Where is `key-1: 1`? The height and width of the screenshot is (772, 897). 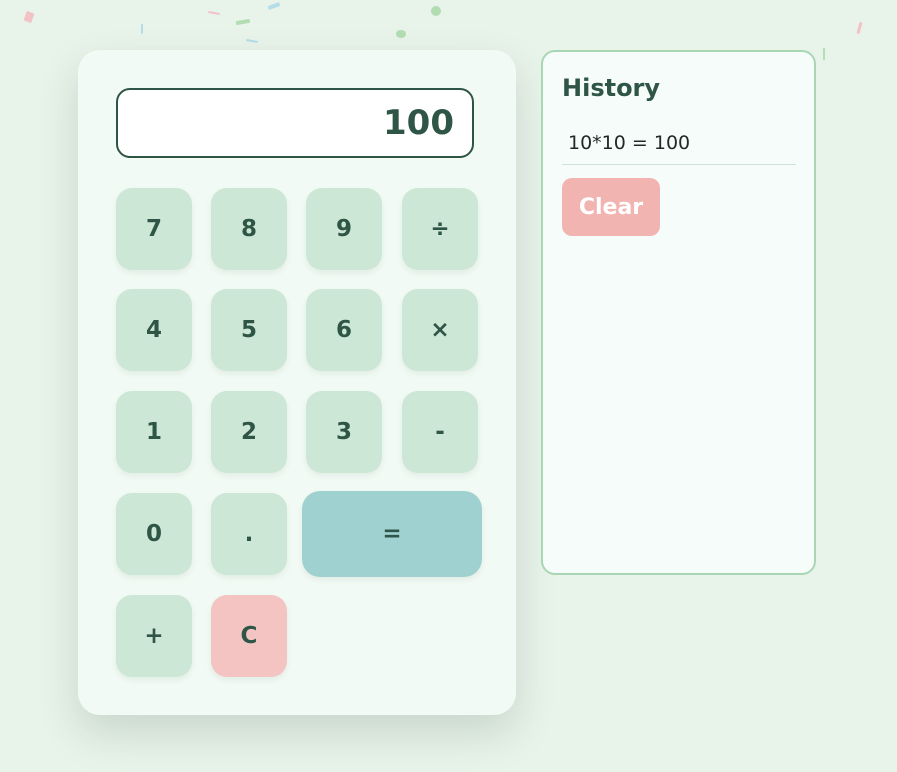 key-1: 1 is located at coordinates (154, 432).